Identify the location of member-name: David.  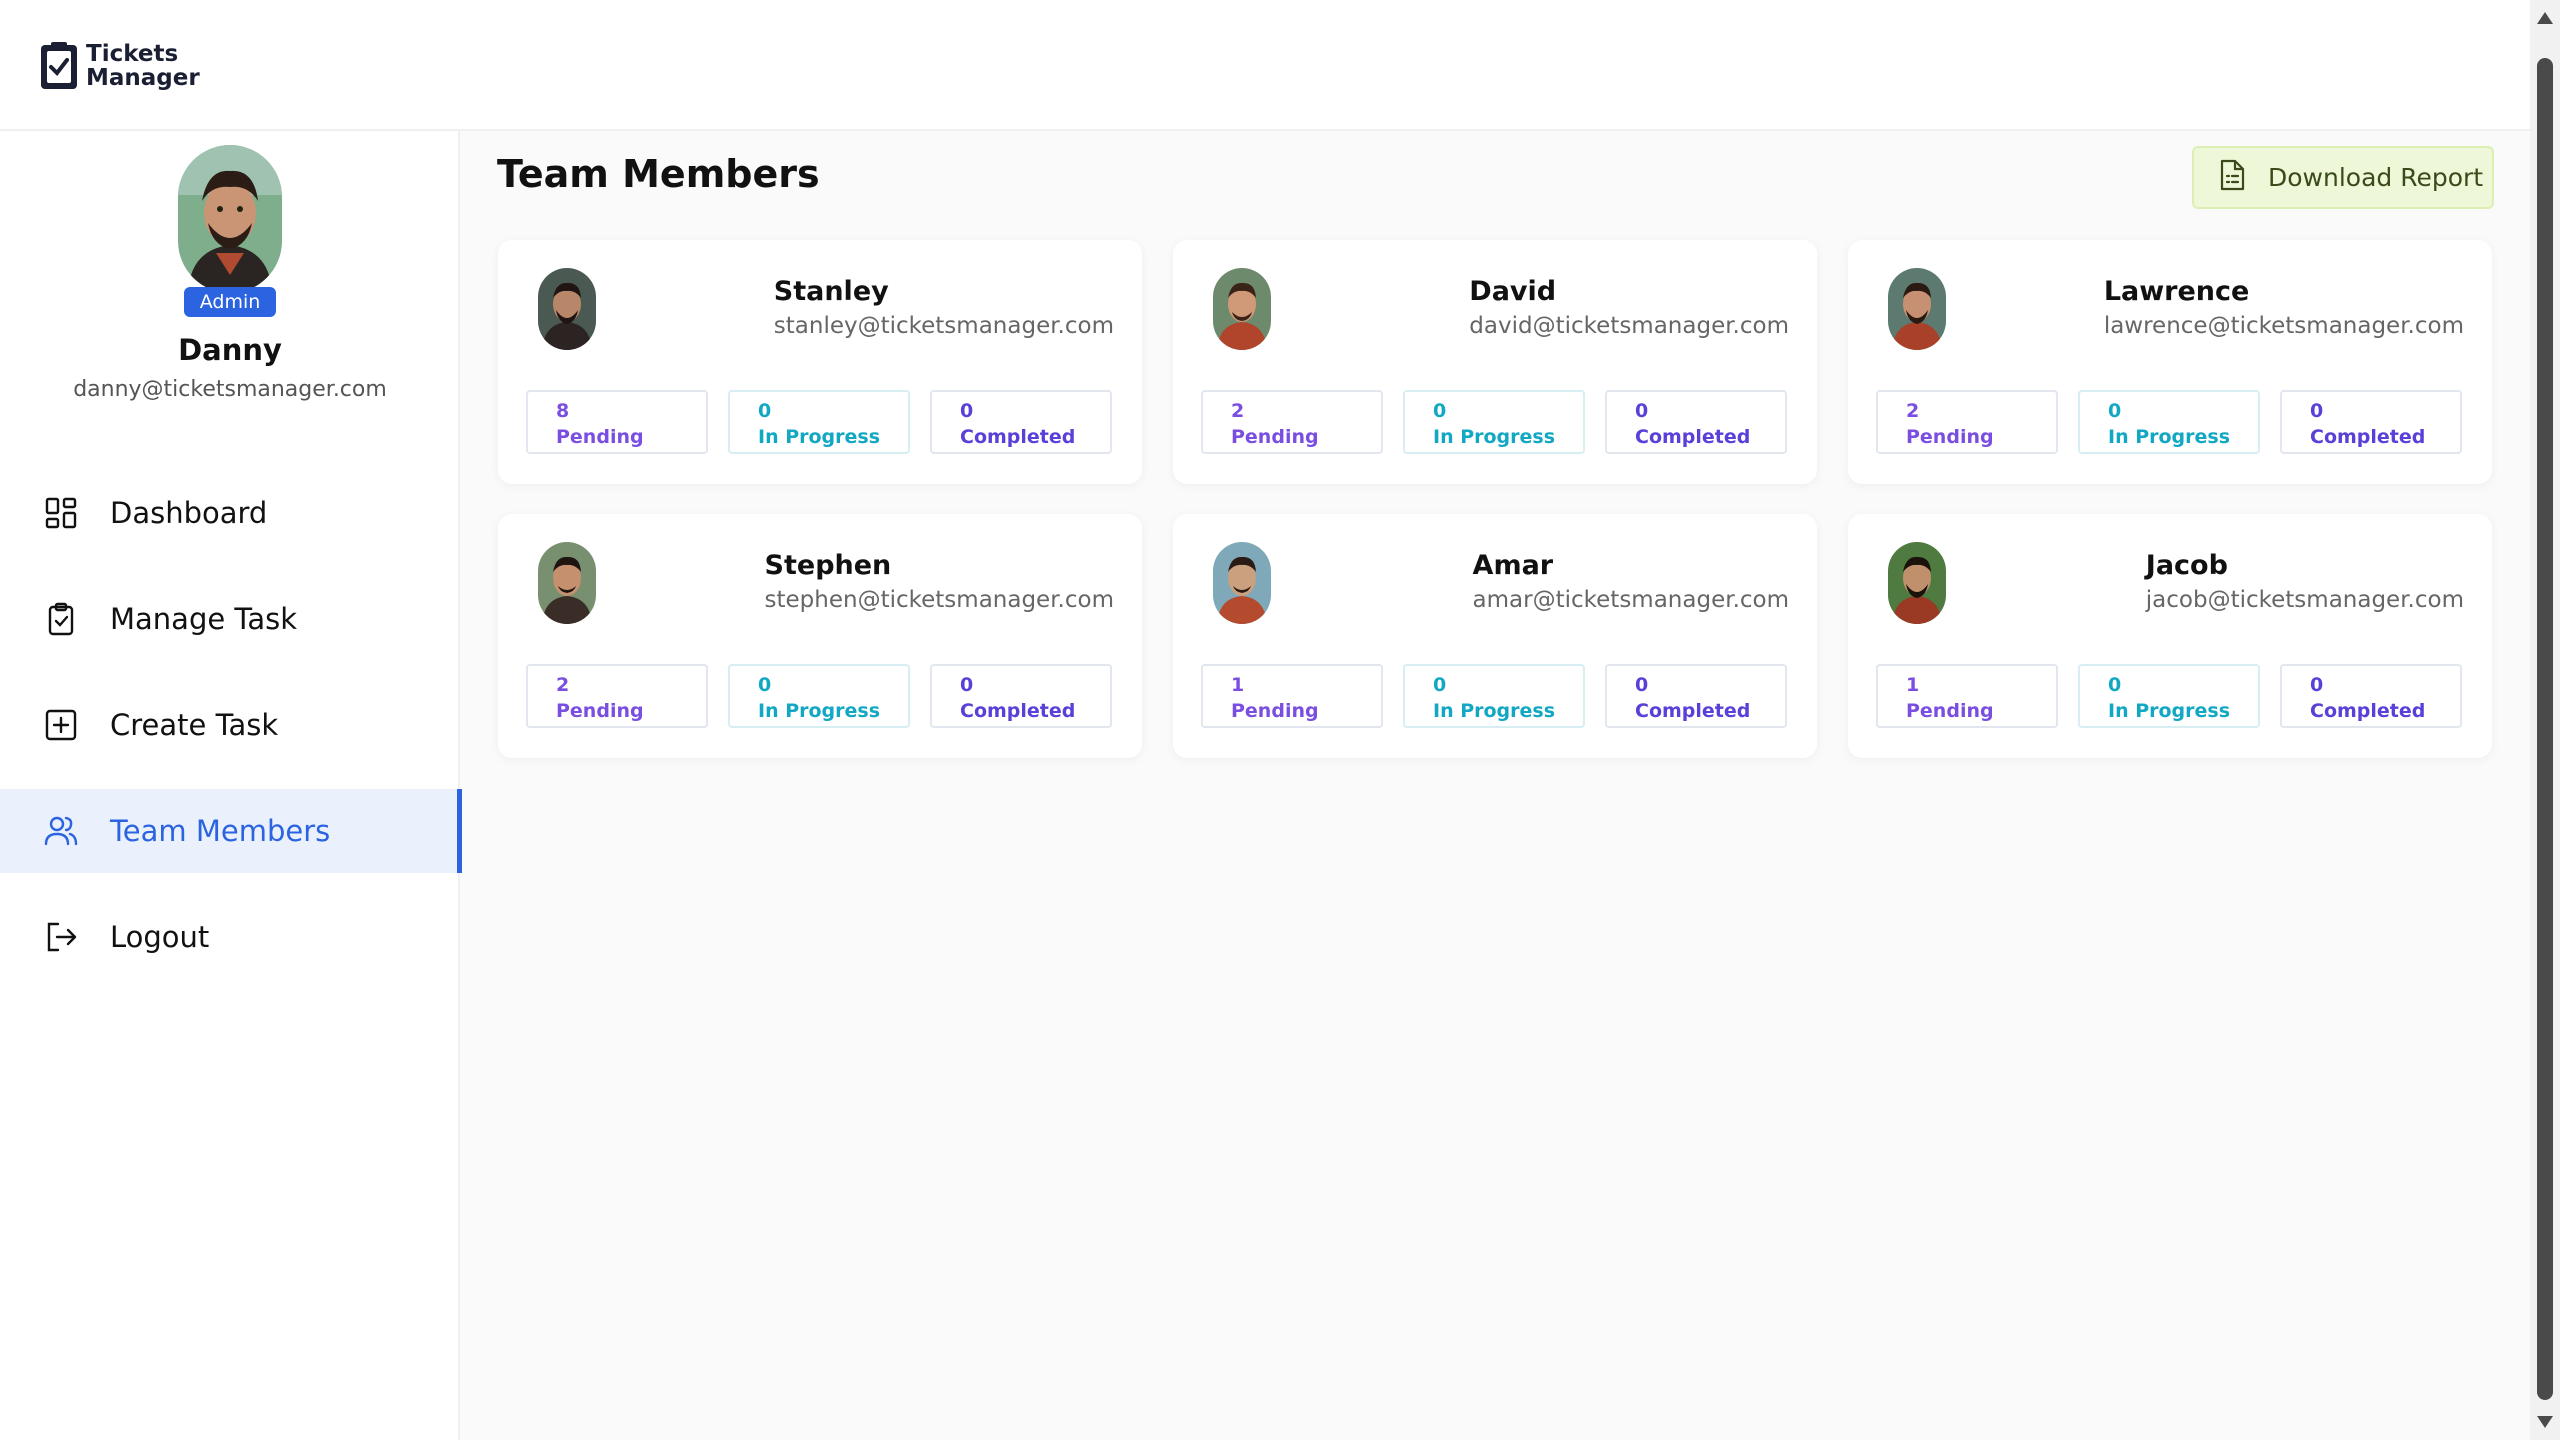
(1513, 291).